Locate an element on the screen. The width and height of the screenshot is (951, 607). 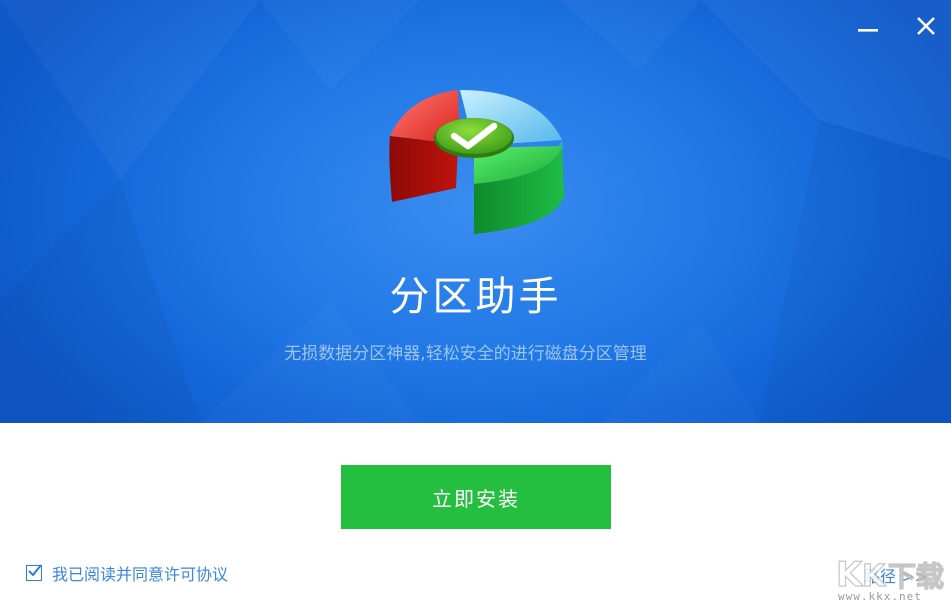
close-icon is located at coordinates (926, 26).